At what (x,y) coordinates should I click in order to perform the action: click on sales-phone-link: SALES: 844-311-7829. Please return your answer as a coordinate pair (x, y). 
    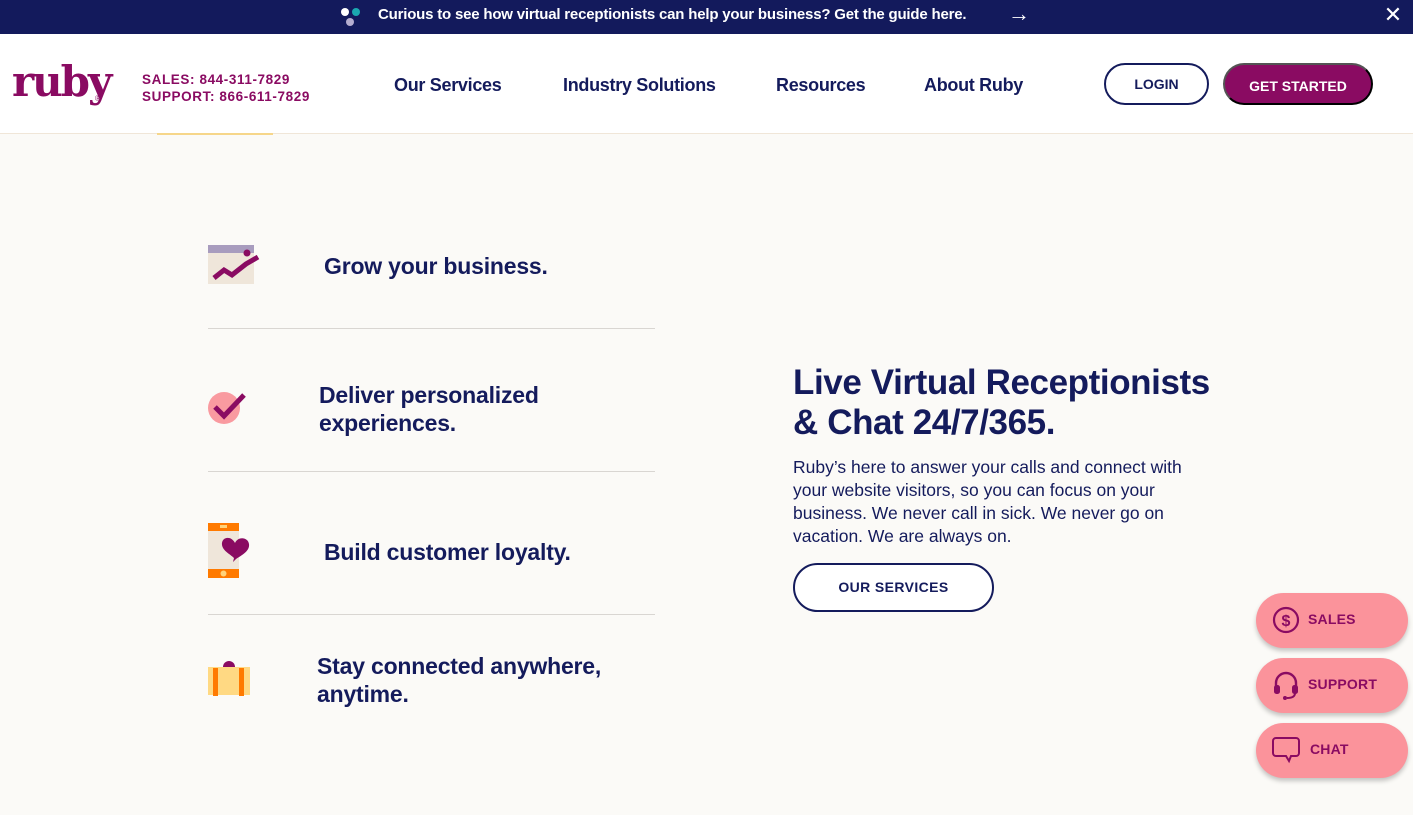
    Looking at the image, I should click on (226, 79).